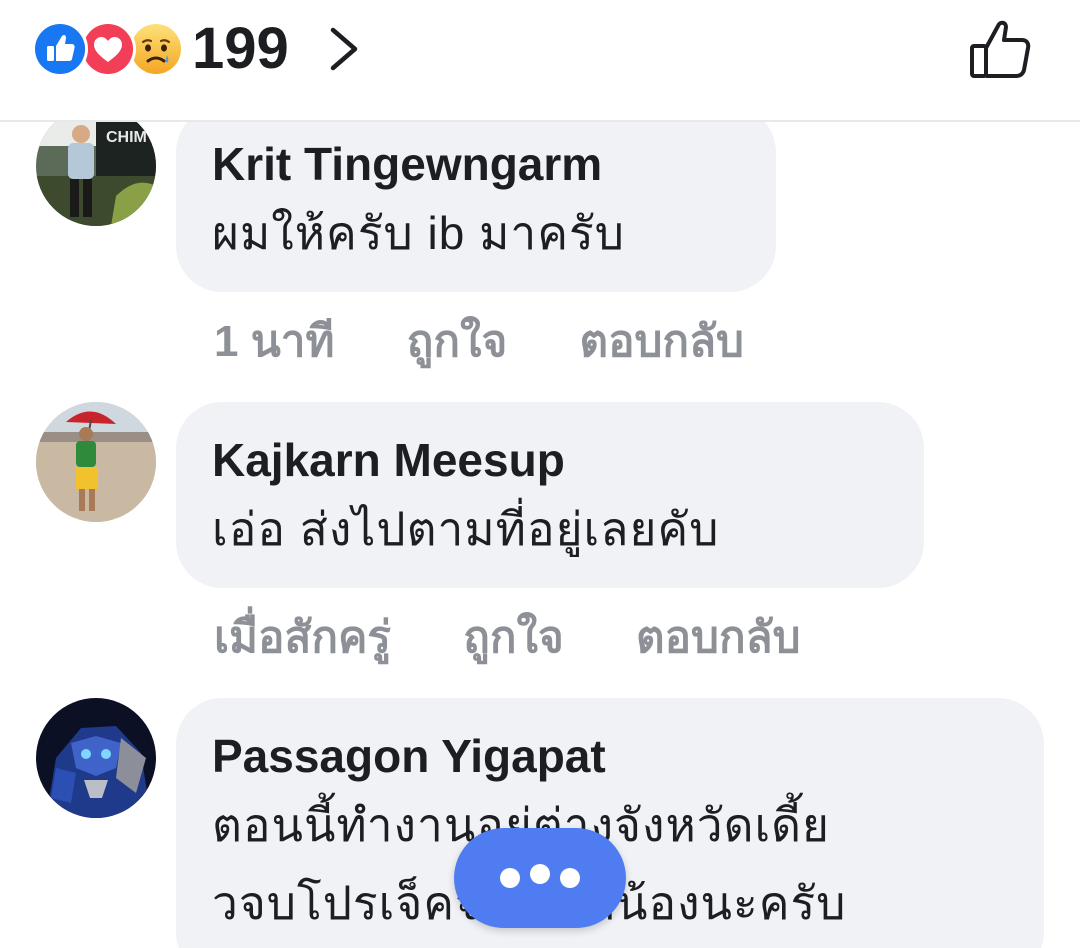 This screenshot has width=1080, height=948. Describe the element at coordinates (344, 49) in the screenshot. I see `chevron-right-icon` at that location.